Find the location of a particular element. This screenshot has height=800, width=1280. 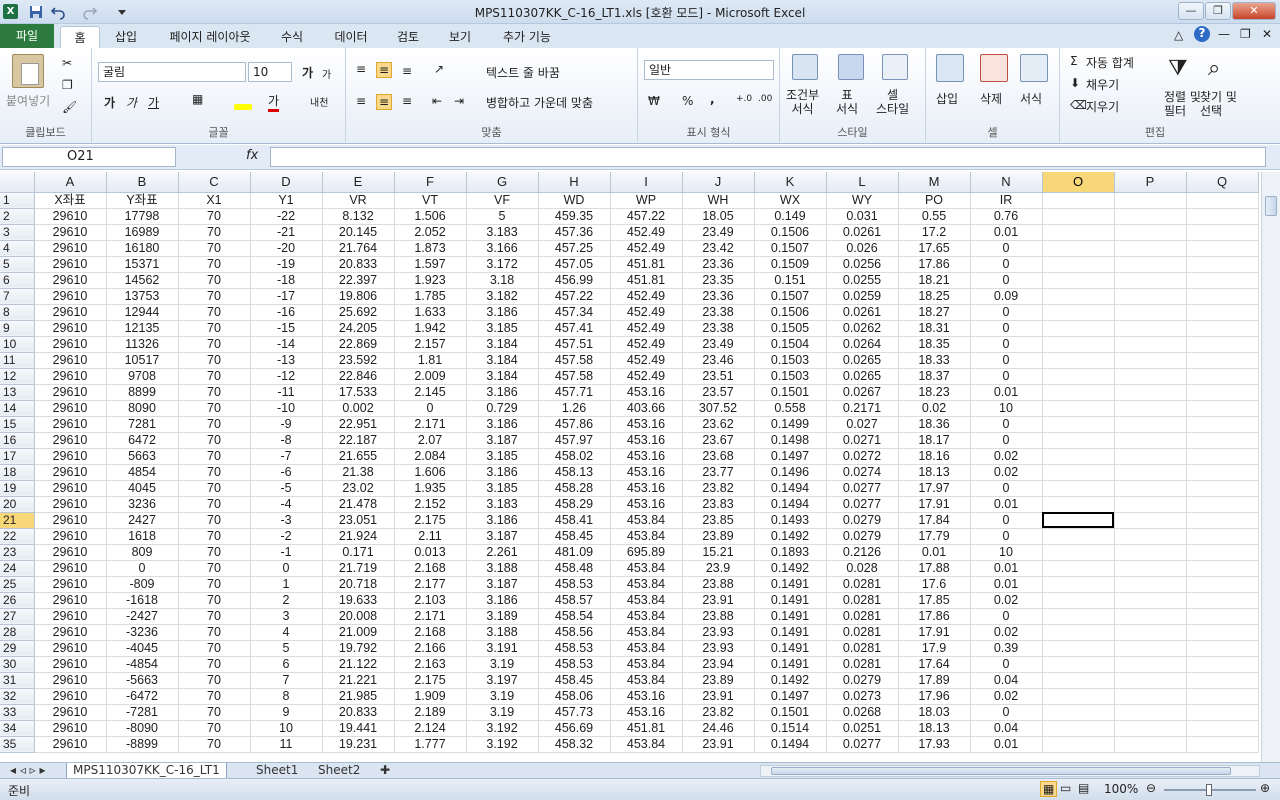

cell-b13: 8899 is located at coordinates (142, 392).